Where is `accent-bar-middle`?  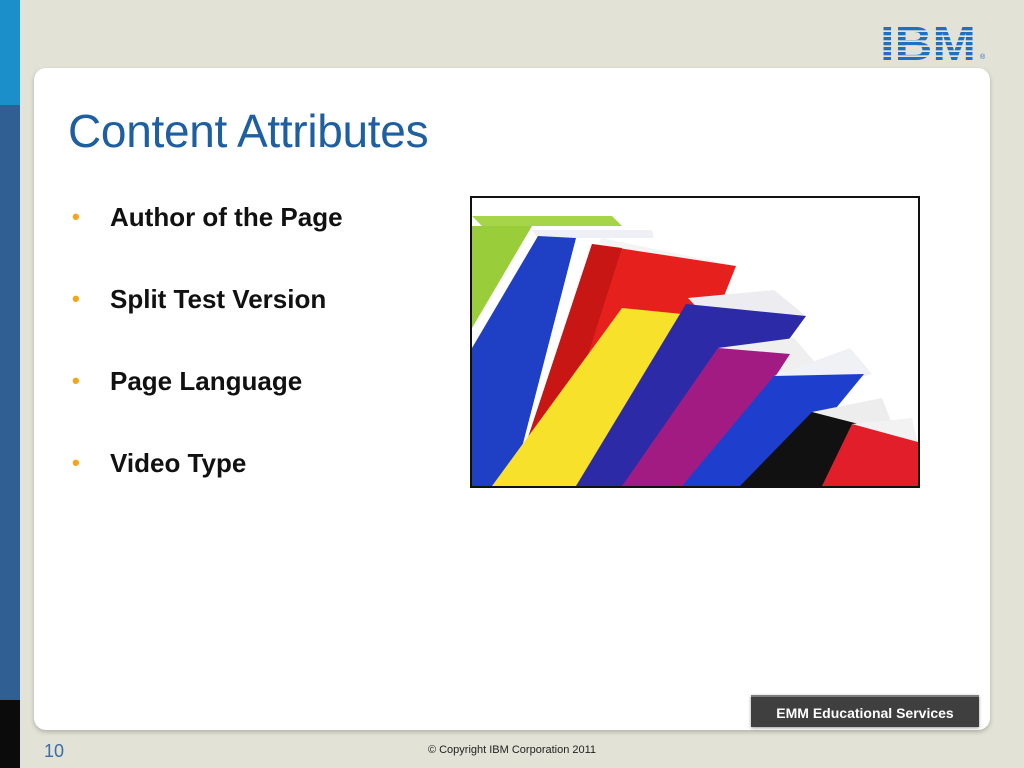 accent-bar-middle is located at coordinates (10, 402).